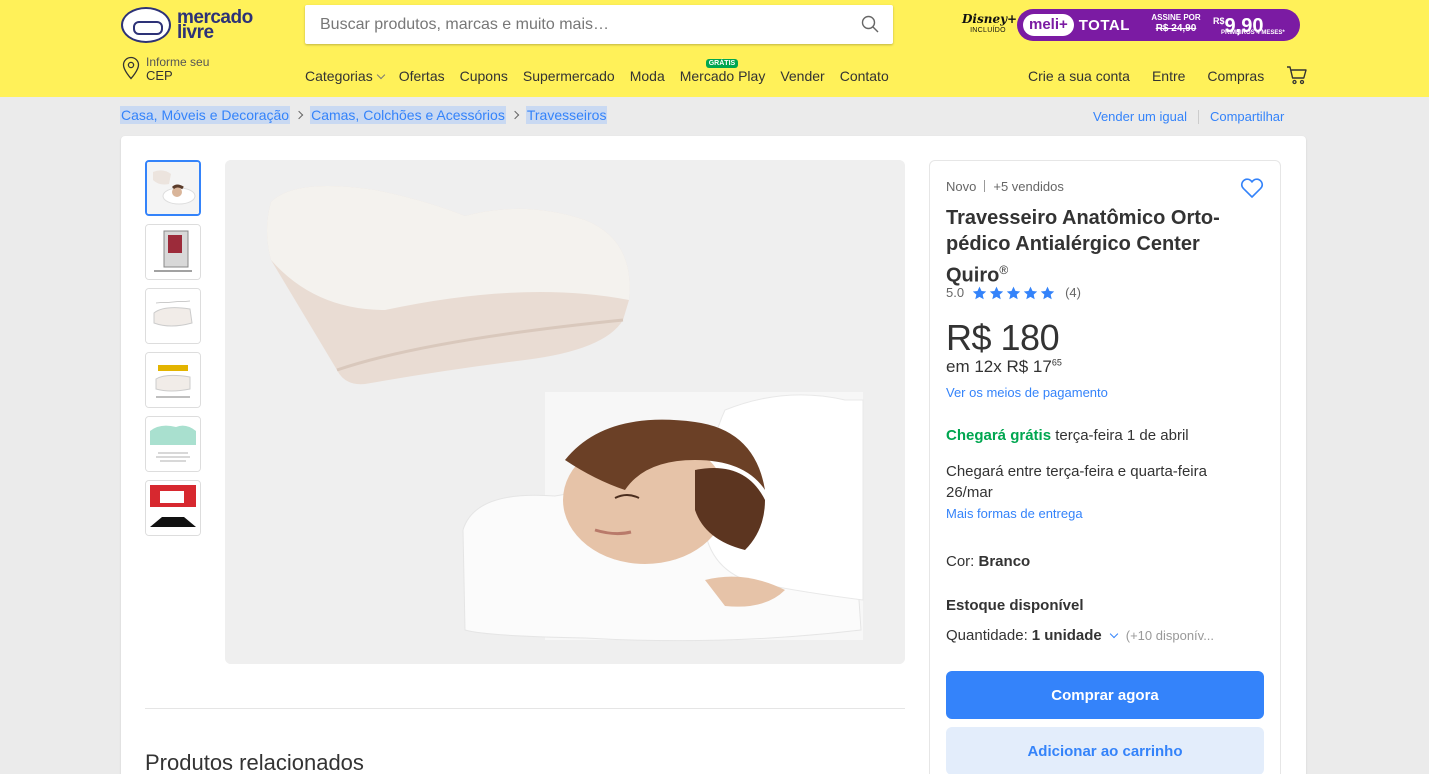  I want to click on price: R$ 180, so click(1003, 337).